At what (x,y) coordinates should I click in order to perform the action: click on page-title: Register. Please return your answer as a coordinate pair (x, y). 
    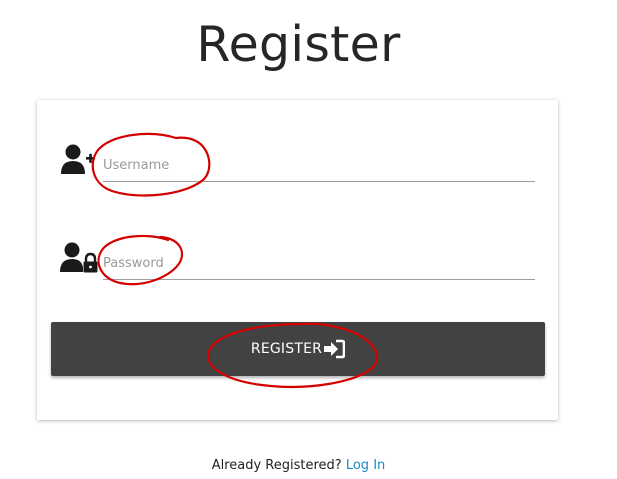
    Looking at the image, I should click on (298, 44).